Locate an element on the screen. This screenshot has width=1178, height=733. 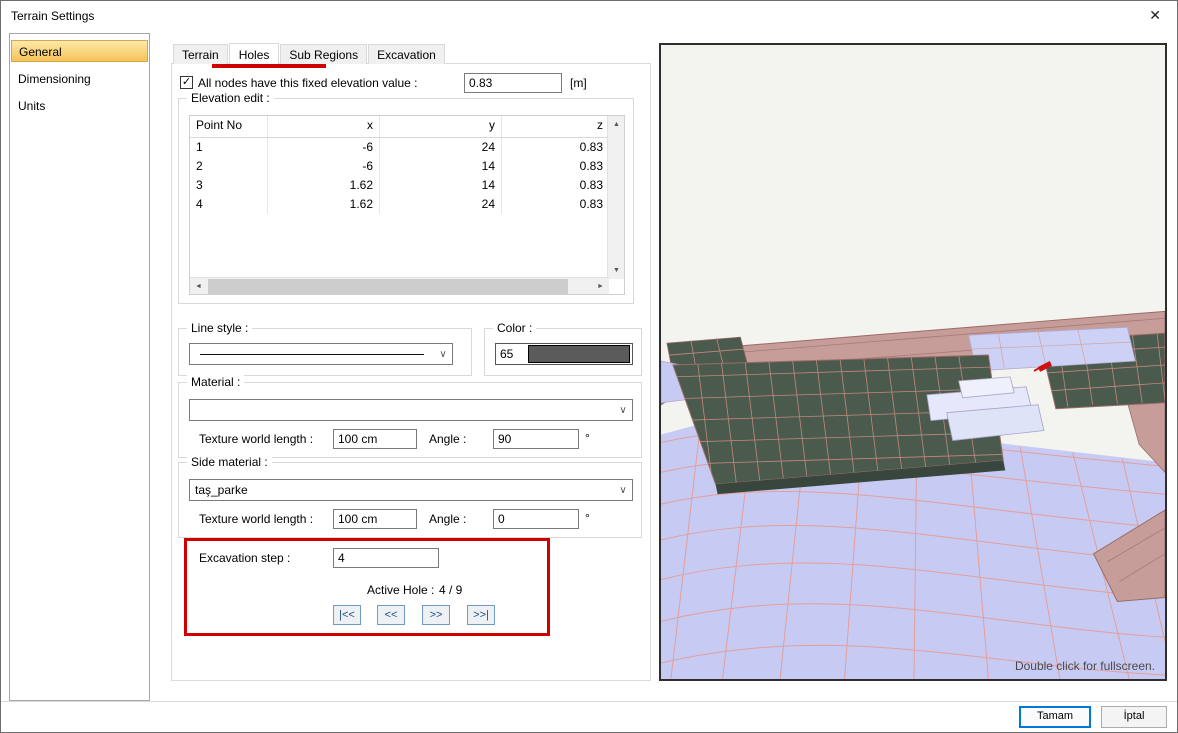
fixed-elevation-checkbox: ✓ is located at coordinates (186, 82).